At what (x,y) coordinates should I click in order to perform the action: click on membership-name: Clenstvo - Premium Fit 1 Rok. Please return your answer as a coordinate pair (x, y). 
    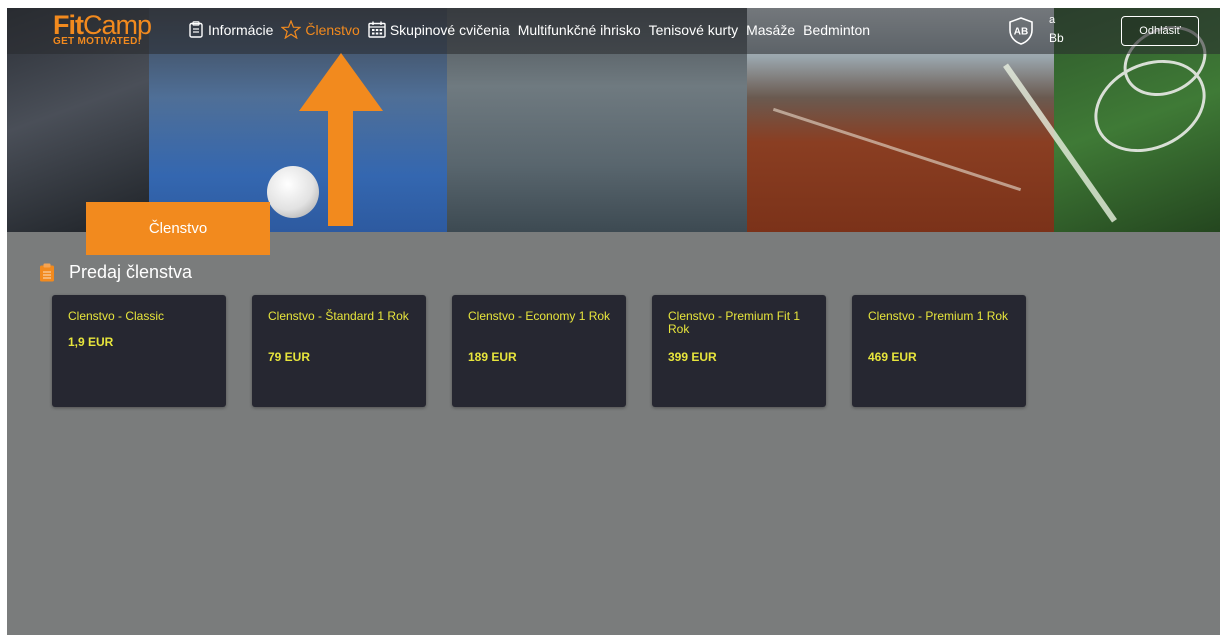
    Looking at the image, I should click on (734, 322).